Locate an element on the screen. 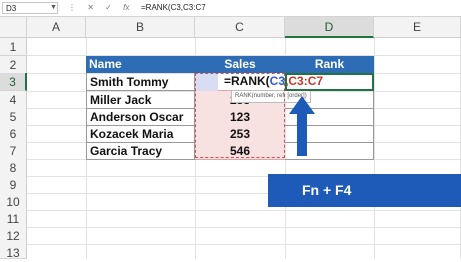 The height and width of the screenshot is (262, 461). formula-ref-range: C3:C7 is located at coordinates (306, 81).